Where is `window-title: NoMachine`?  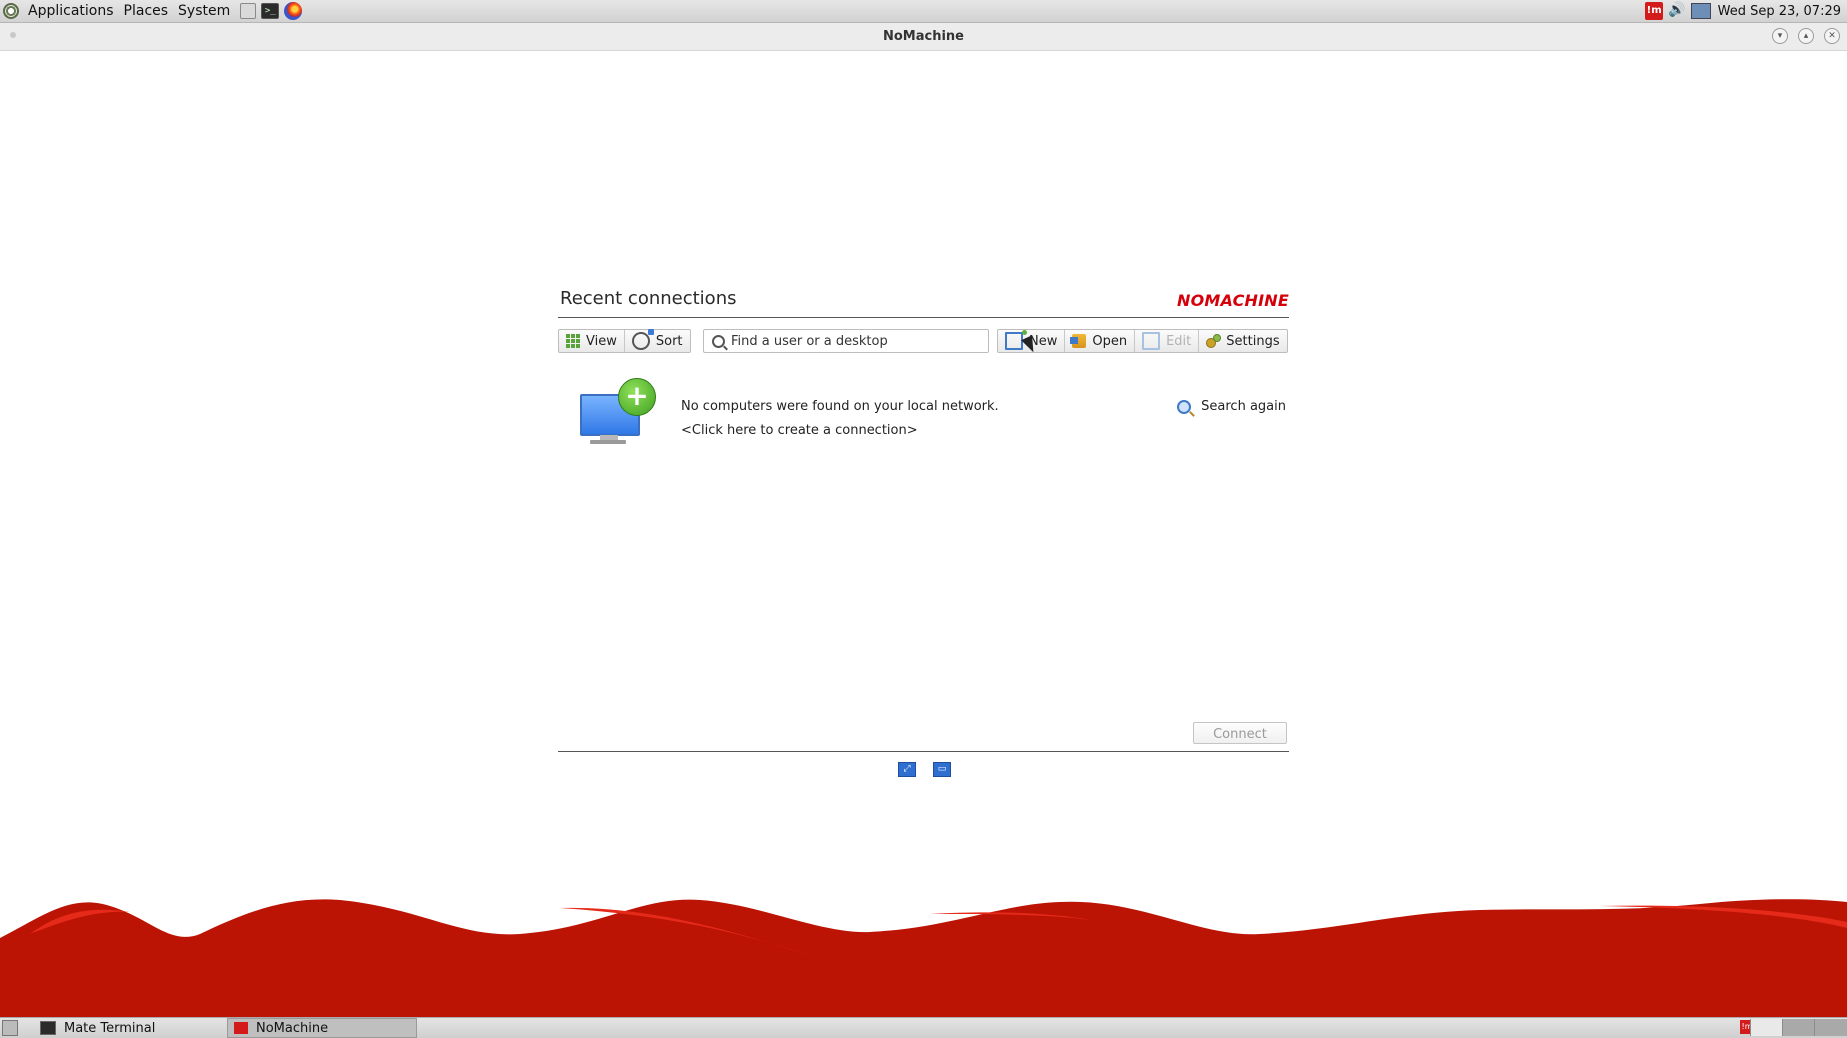
window-title: NoMachine is located at coordinates (923, 36).